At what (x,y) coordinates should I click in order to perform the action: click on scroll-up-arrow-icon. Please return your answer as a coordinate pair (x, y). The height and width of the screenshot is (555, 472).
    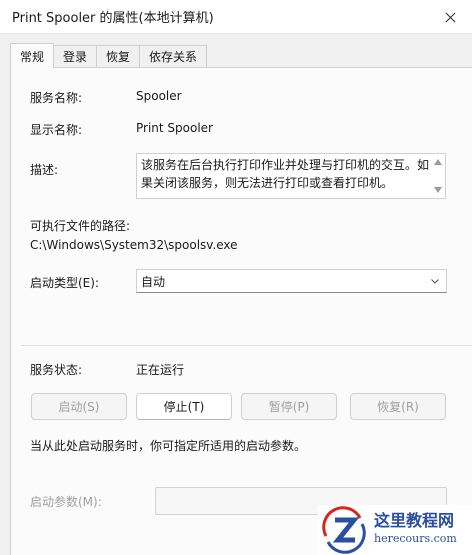
    Looking at the image, I should click on (438, 162).